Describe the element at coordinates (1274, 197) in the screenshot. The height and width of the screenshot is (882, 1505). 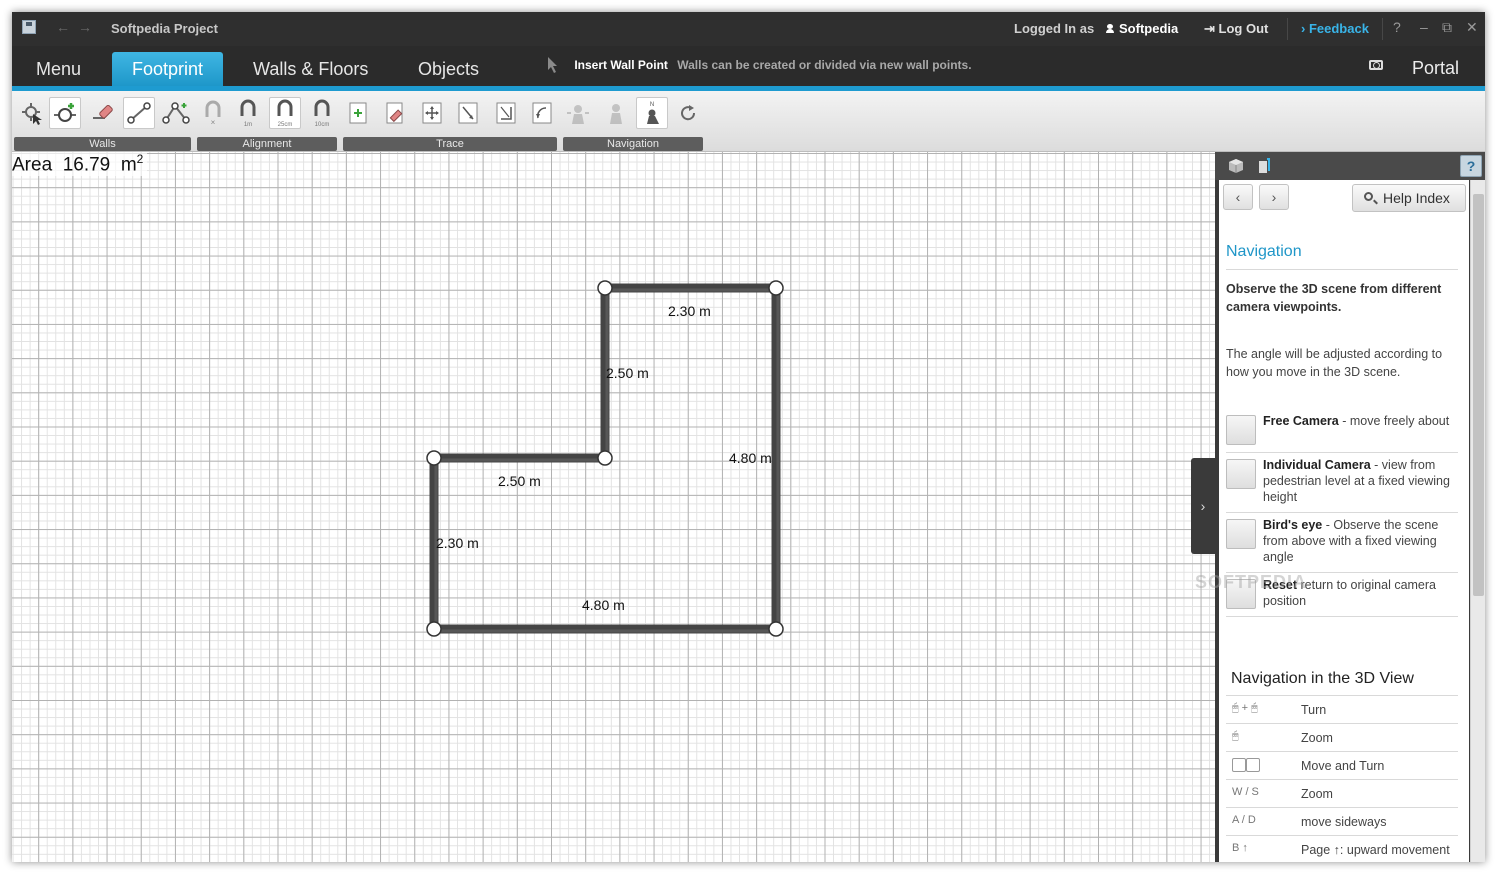
I see `help-forward-button: ›` at that location.